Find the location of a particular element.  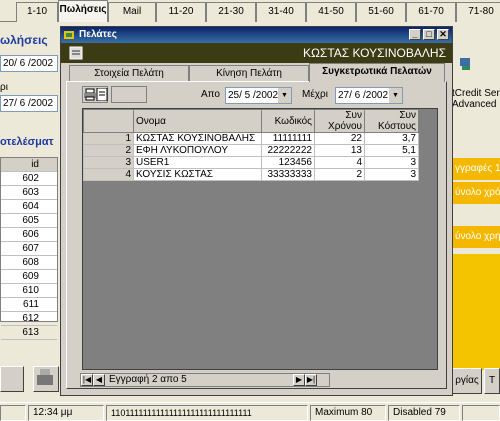

table-row: 1 ΚΩΣΤΑΣ ΚΟΥΣΙΝΟΒΑΛΗΣ 11111111 22 3,7 is located at coordinates (251, 138).